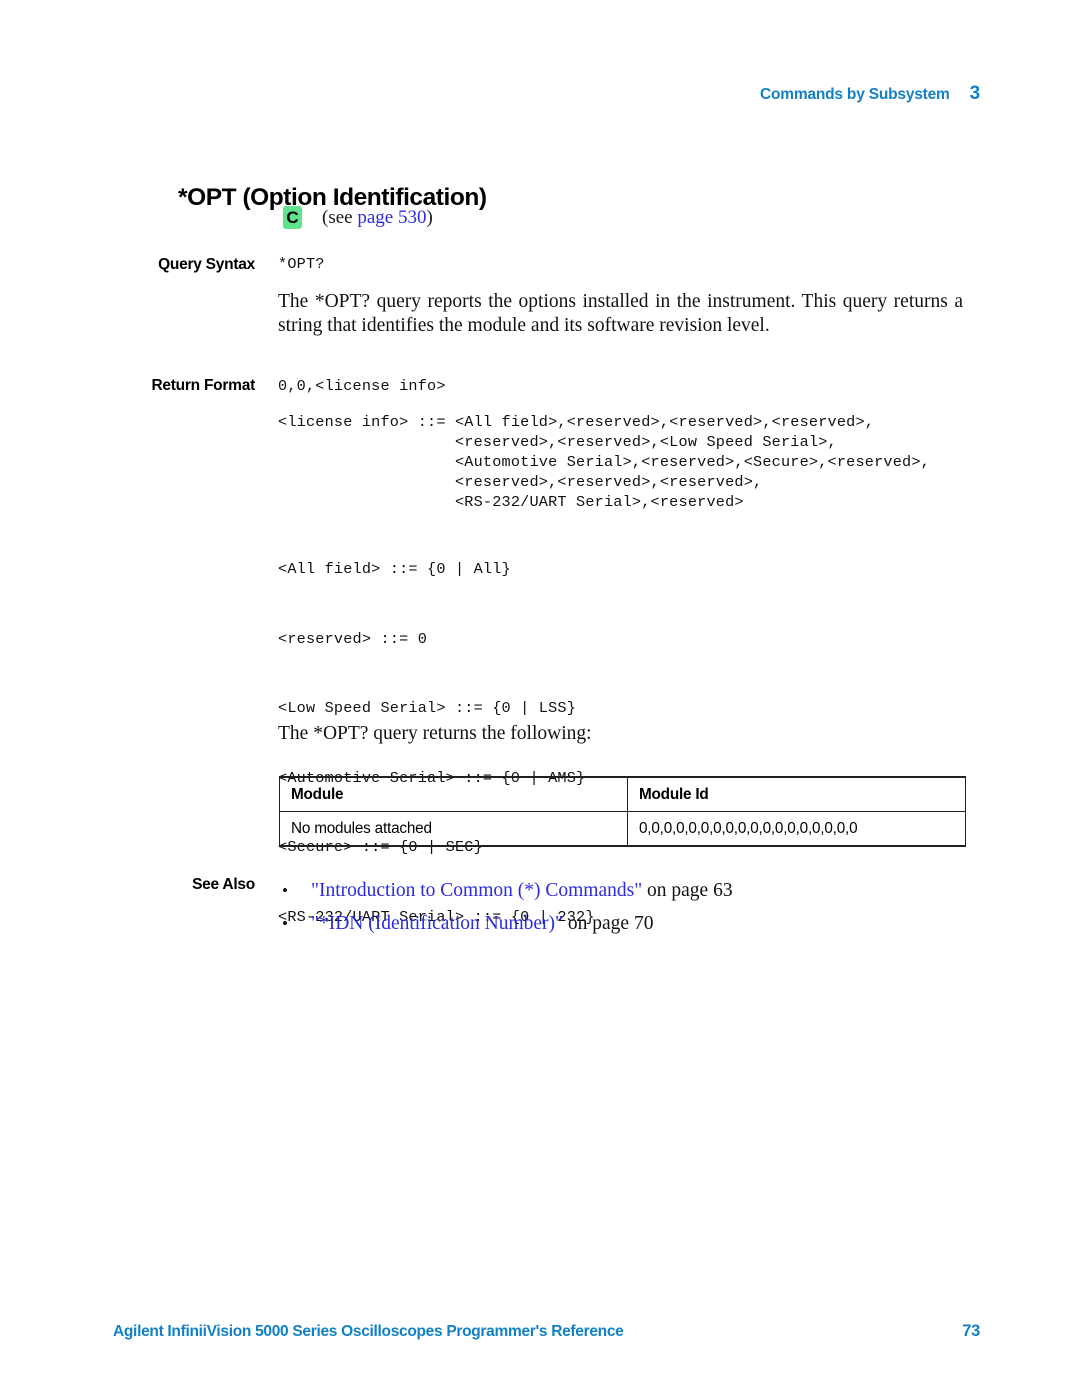  Describe the element at coordinates (206, 264) in the screenshot. I see `label-query-syntax: Query Syntax` at that location.